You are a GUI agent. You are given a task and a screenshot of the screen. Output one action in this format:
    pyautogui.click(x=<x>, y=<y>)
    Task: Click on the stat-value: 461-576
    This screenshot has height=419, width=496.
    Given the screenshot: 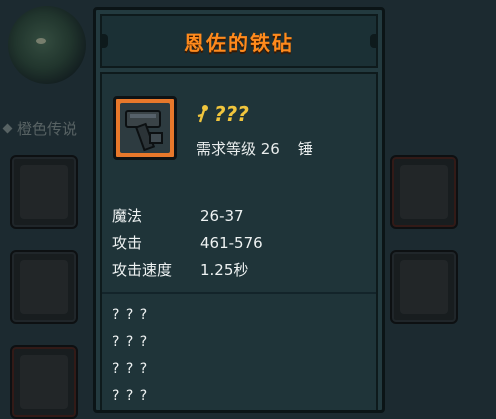 What is the action you would take?
    pyautogui.click(x=231, y=242)
    